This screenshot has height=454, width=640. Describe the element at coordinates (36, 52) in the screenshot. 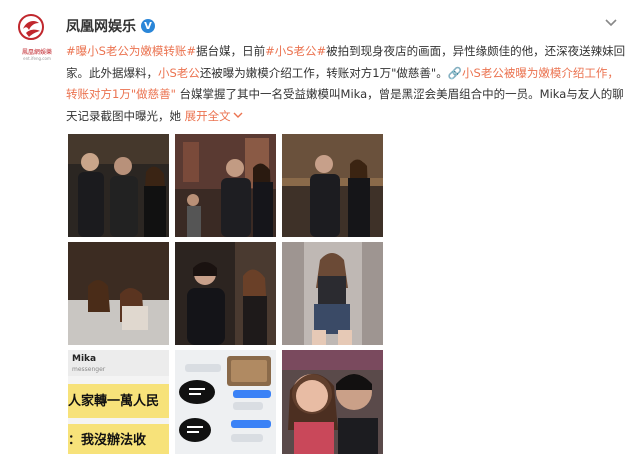

I see `logo-brand-text: 鳳凰網娛樂` at that location.